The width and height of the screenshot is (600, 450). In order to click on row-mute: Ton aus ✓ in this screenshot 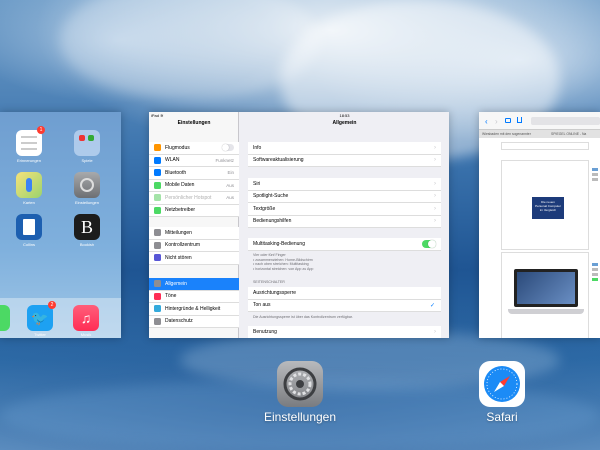, I will do `click(344, 306)`.